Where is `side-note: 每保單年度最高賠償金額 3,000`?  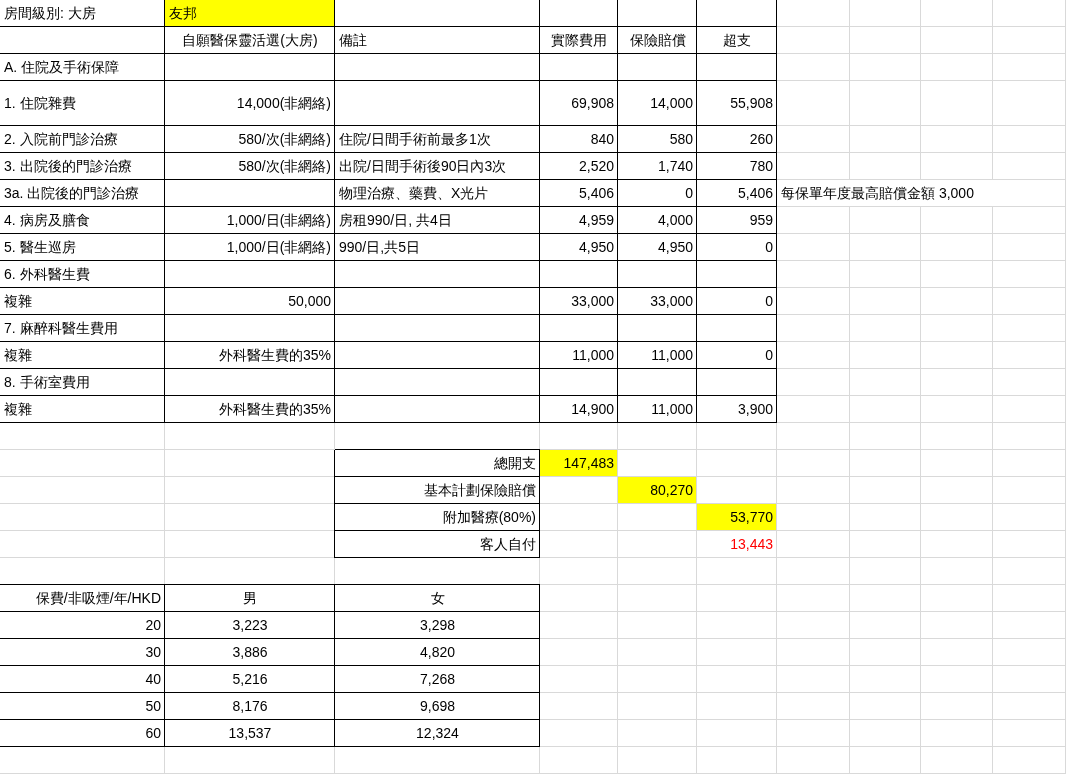
side-note: 每保單年度最高賠償金額 3,000 is located at coordinates (877, 193).